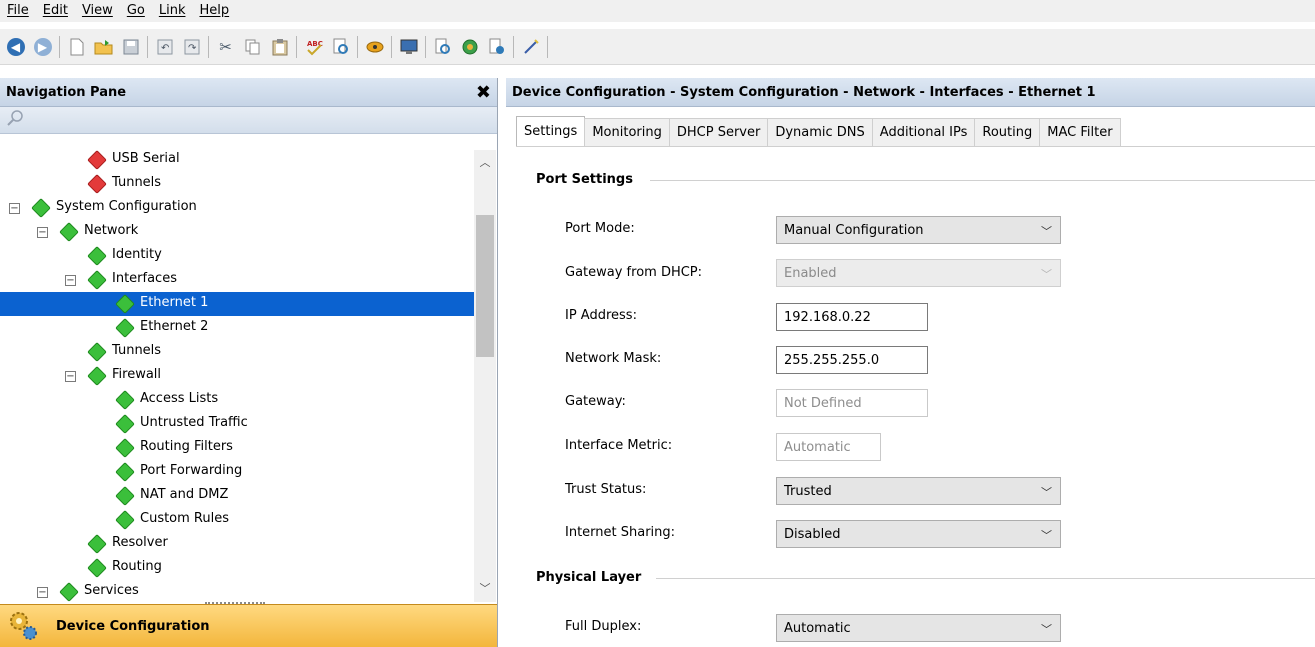 The width and height of the screenshot is (1315, 647). Describe the element at coordinates (248, 120) in the screenshot. I see `navigation-search-bar` at that location.